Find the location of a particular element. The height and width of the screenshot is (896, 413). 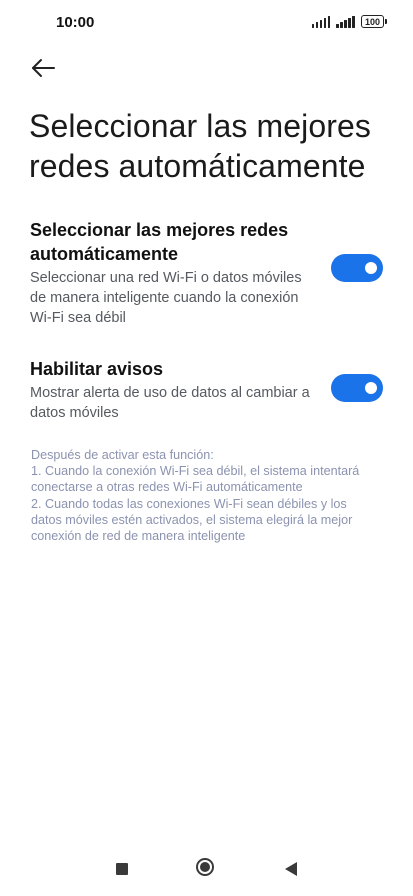

status-icons: 100 is located at coordinates (349, 21).